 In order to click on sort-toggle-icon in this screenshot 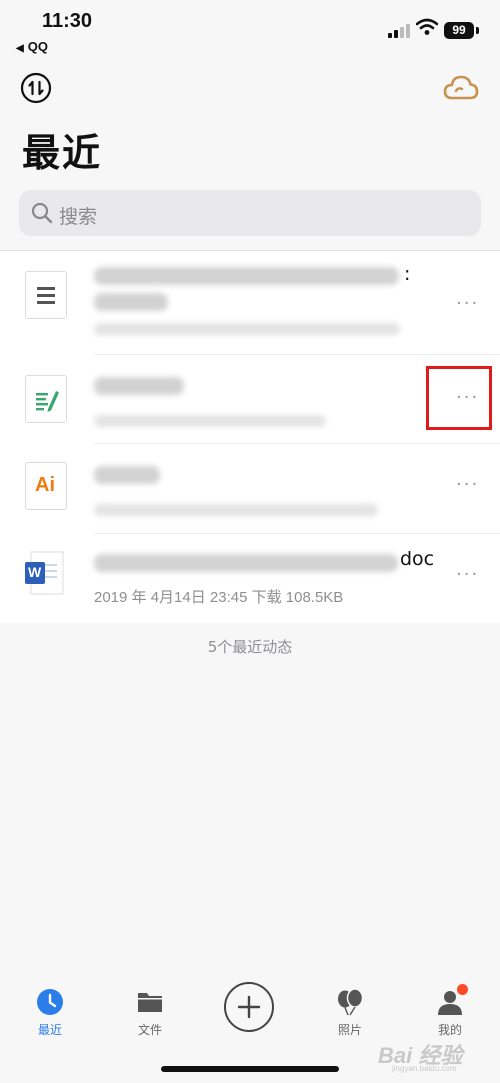, I will do `click(36, 88)`.